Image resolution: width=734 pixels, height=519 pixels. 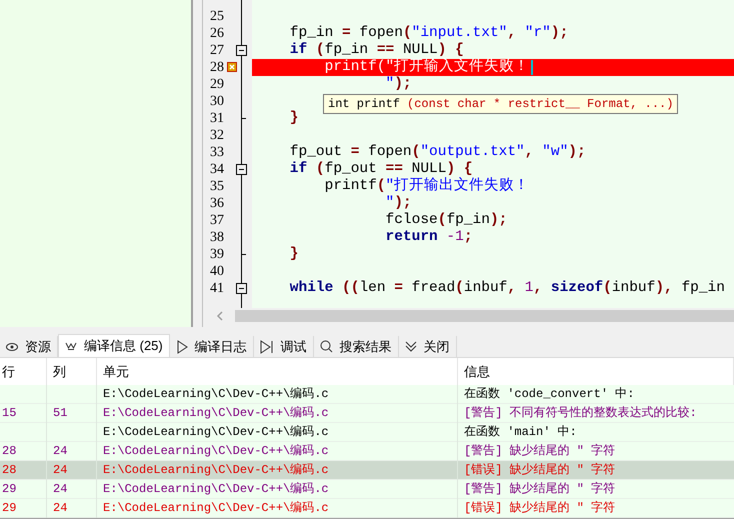 What do you see at coordinates (217, 50) in the screenshot?
I see `line-number: 27` at bounding box center [217, 50].